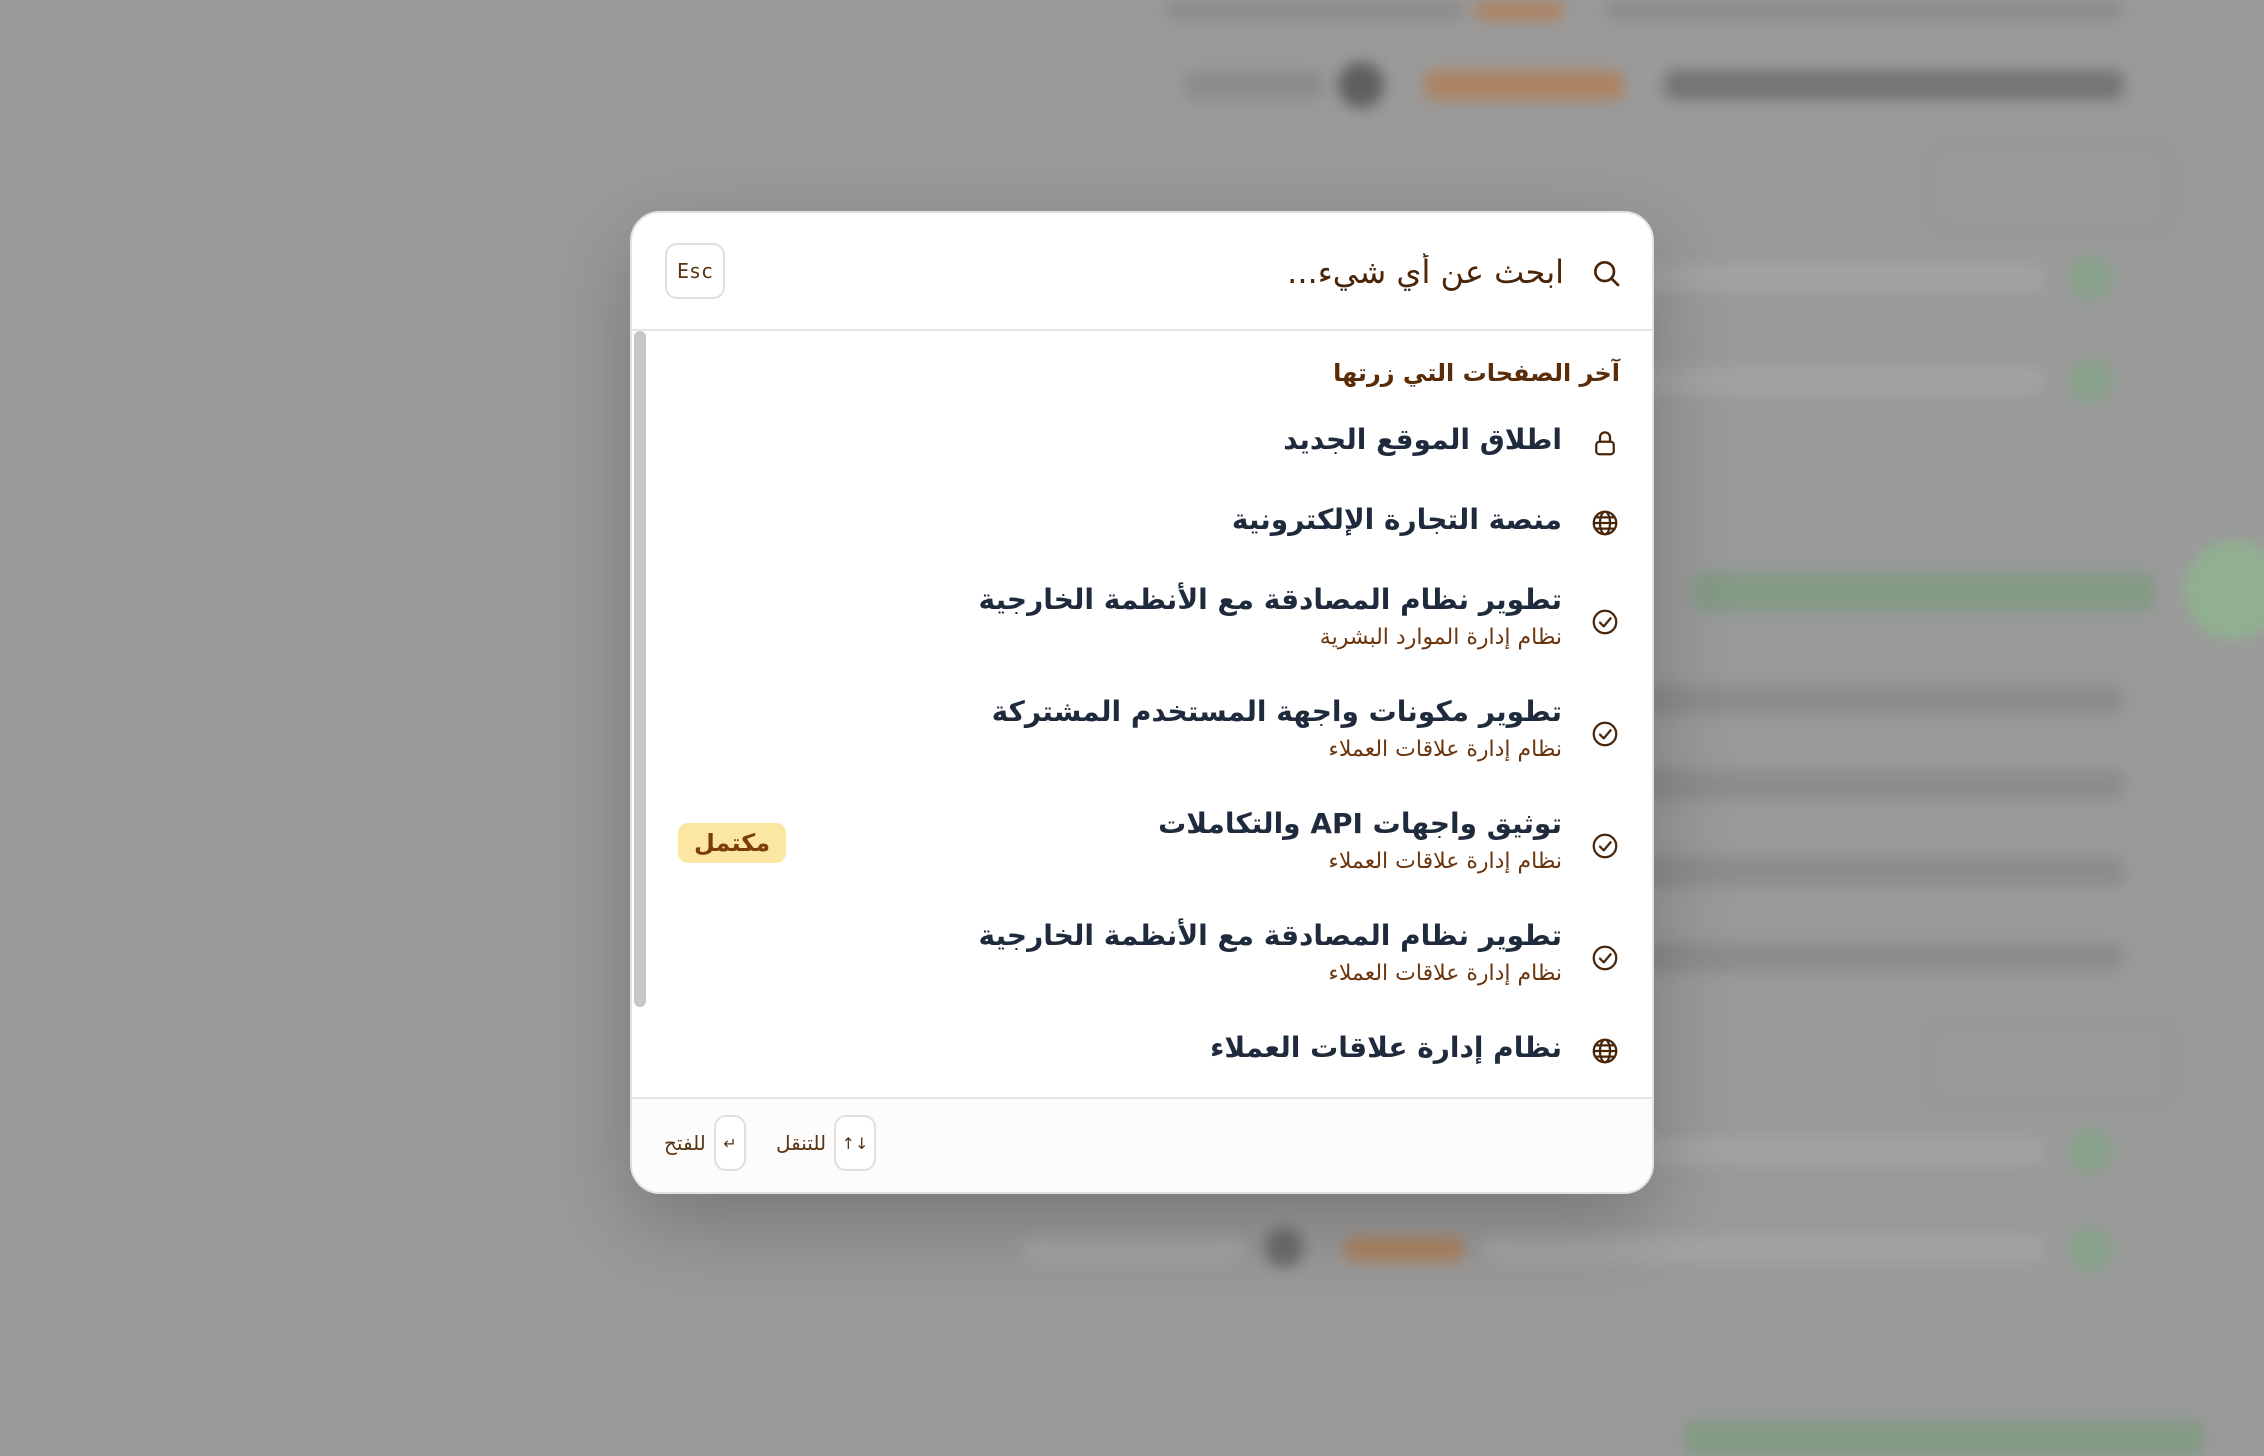 Image resolution: width=2264 pixels, height=1456 pixels. I want to click on result-title: تطوير مكونات واجهة المستخدم المشتركة, so click(1276, 711).